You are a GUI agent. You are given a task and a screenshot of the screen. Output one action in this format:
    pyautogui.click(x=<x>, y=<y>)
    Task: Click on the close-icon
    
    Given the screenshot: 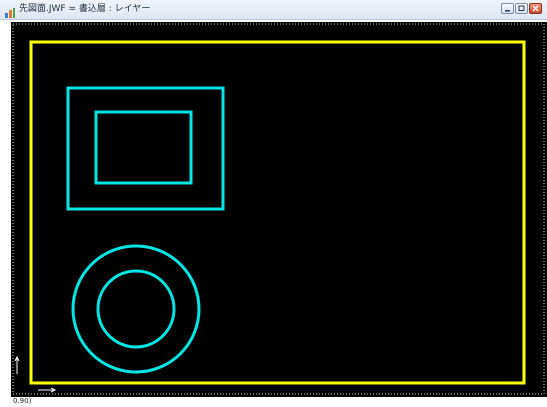 What is the action you would take?
    pyautogui.click(x=535, y=8)
    